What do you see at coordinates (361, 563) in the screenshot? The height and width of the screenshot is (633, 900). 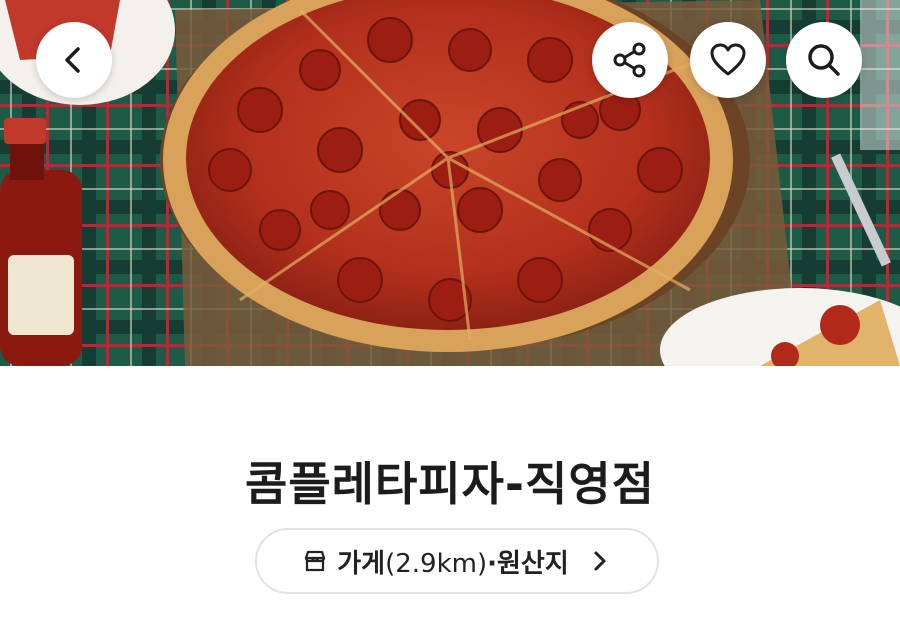 I see `store-link-label: 가게` at bounding box center [361, 563].